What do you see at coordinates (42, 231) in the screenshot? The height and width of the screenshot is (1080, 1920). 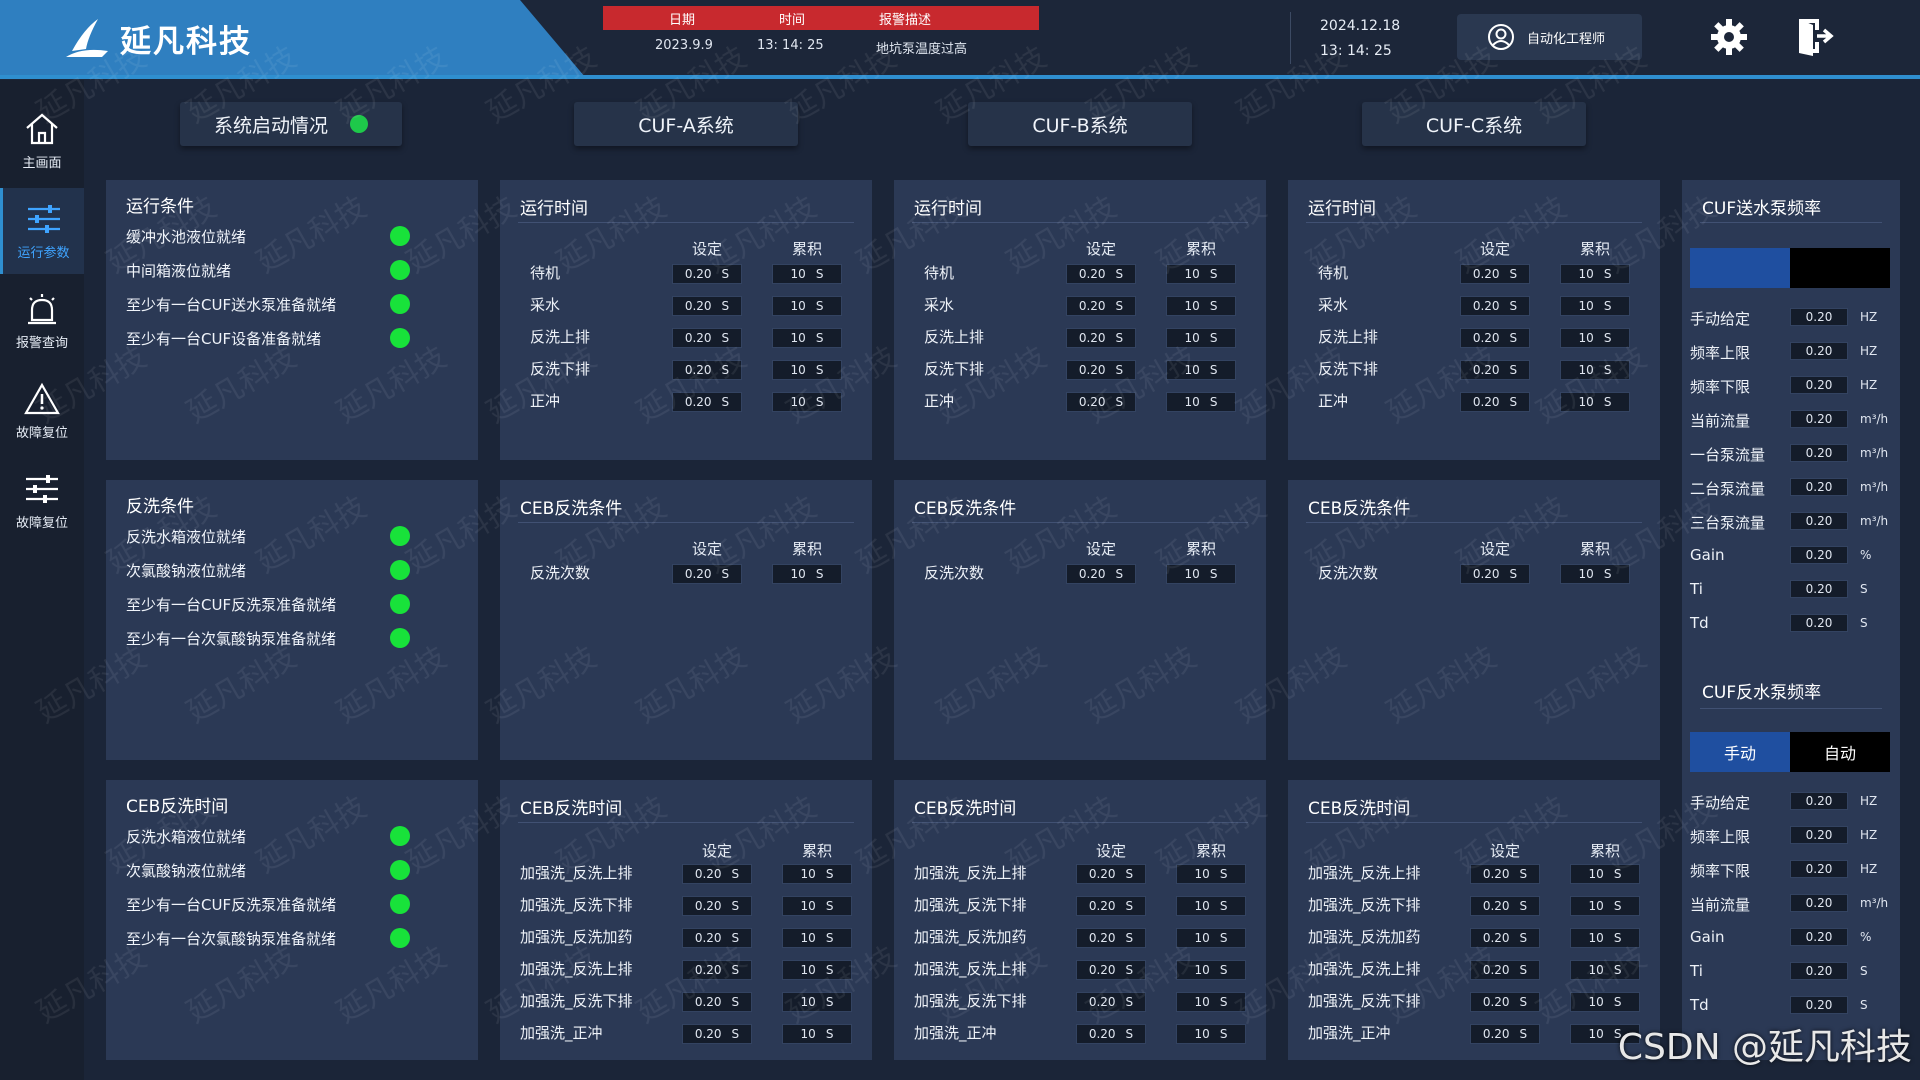 I see `sidebar-item-run-params: 运行参数` at bounding box center [42, 231].